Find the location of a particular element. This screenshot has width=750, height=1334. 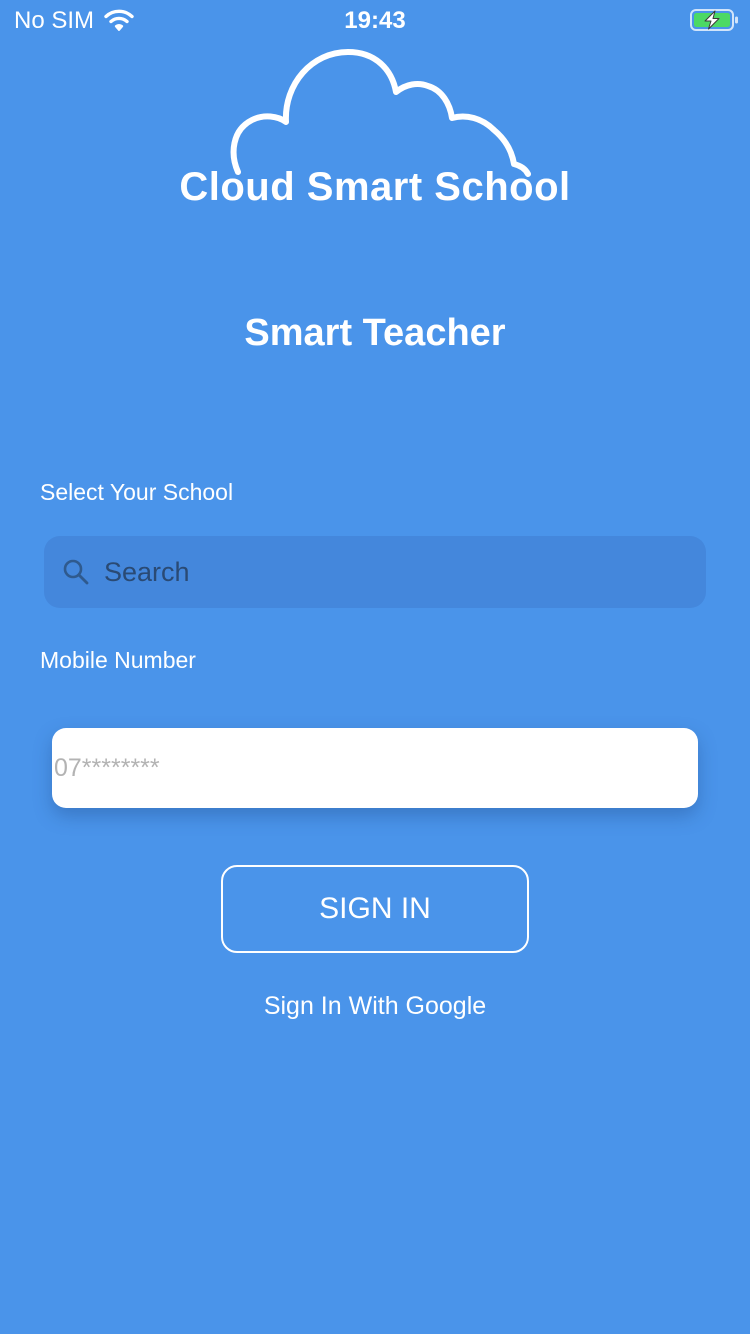

school-field-label: Select Your School is located at coordinates (137, 492).